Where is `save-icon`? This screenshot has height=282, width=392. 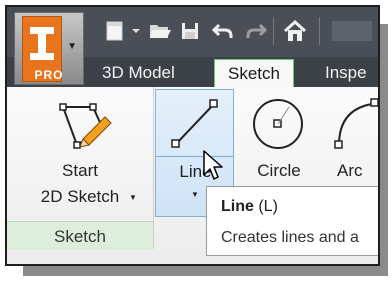
save-icon is located at coordinates (190, 31).